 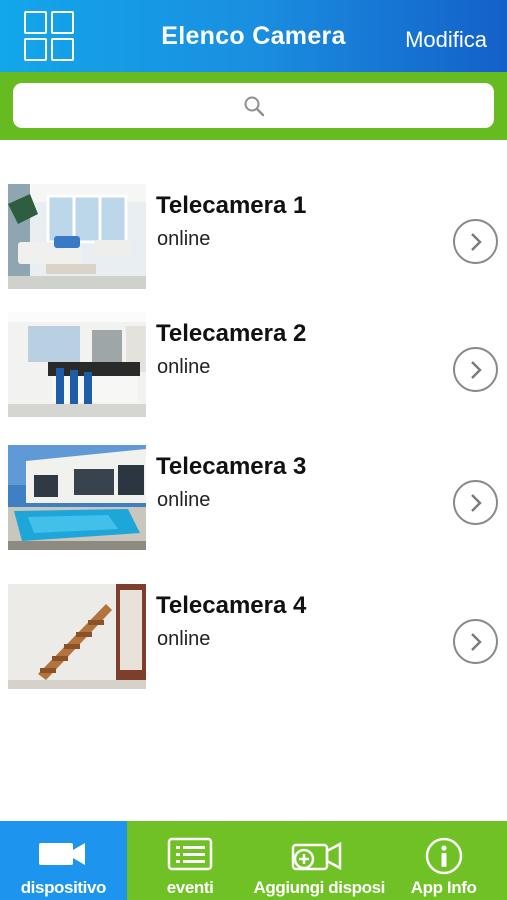 I want to click on camera-row: Telecamera 1 online, so click(x=253, y=239).